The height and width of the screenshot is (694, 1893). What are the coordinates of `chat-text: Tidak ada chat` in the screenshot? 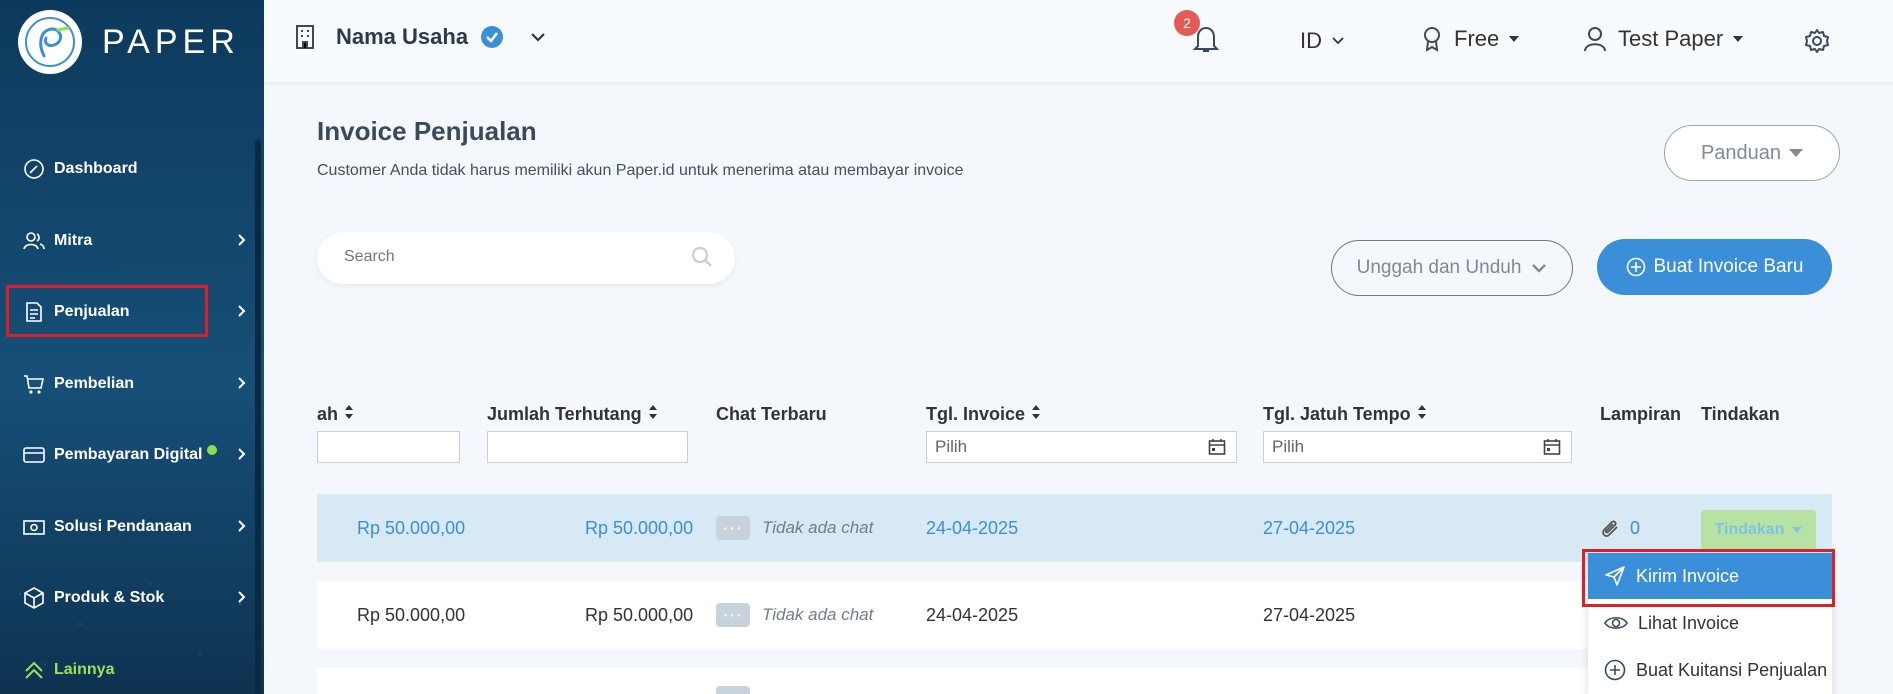 It's located at (818, 527).